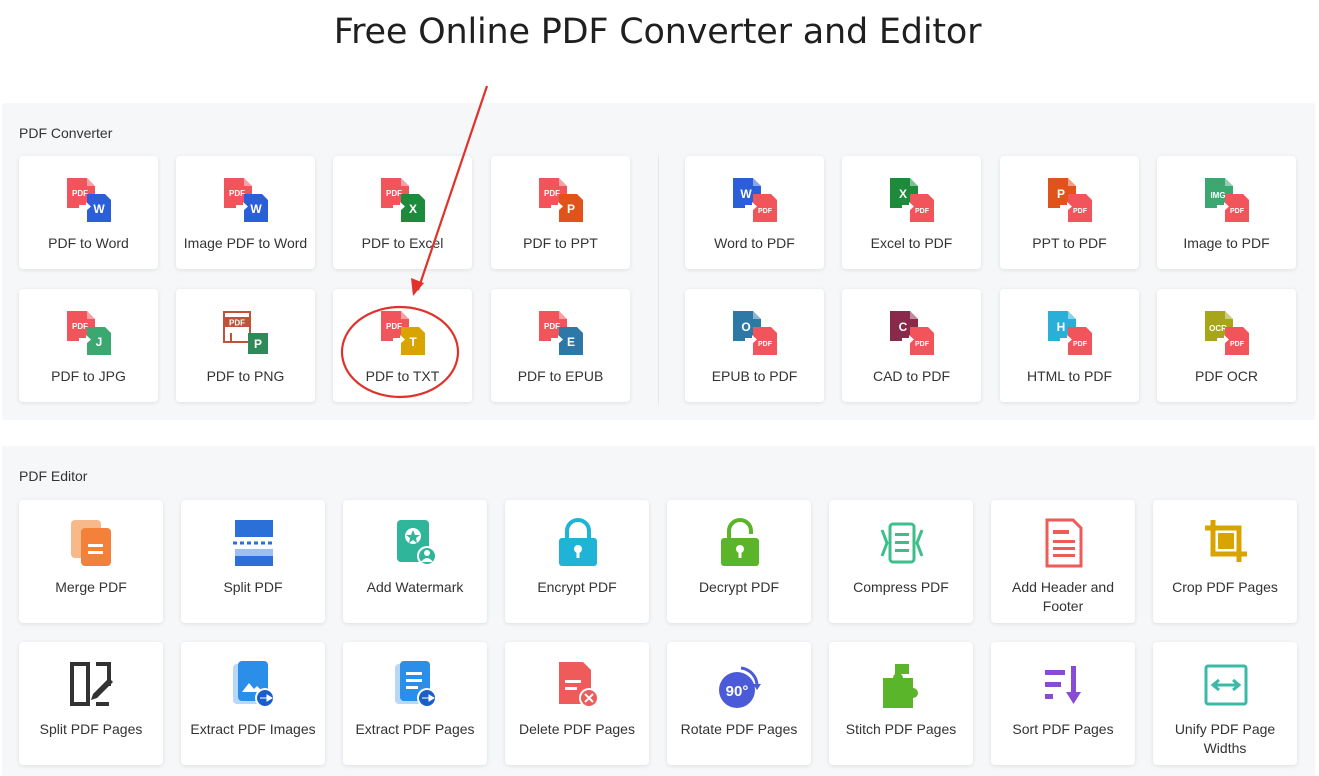 Image resolution: width=1319 pixels, height=776 pixels. Describe the element at coordinates (577, 729) in the screenshot. I see `tool-label: Delete PDF Pages` at that location.